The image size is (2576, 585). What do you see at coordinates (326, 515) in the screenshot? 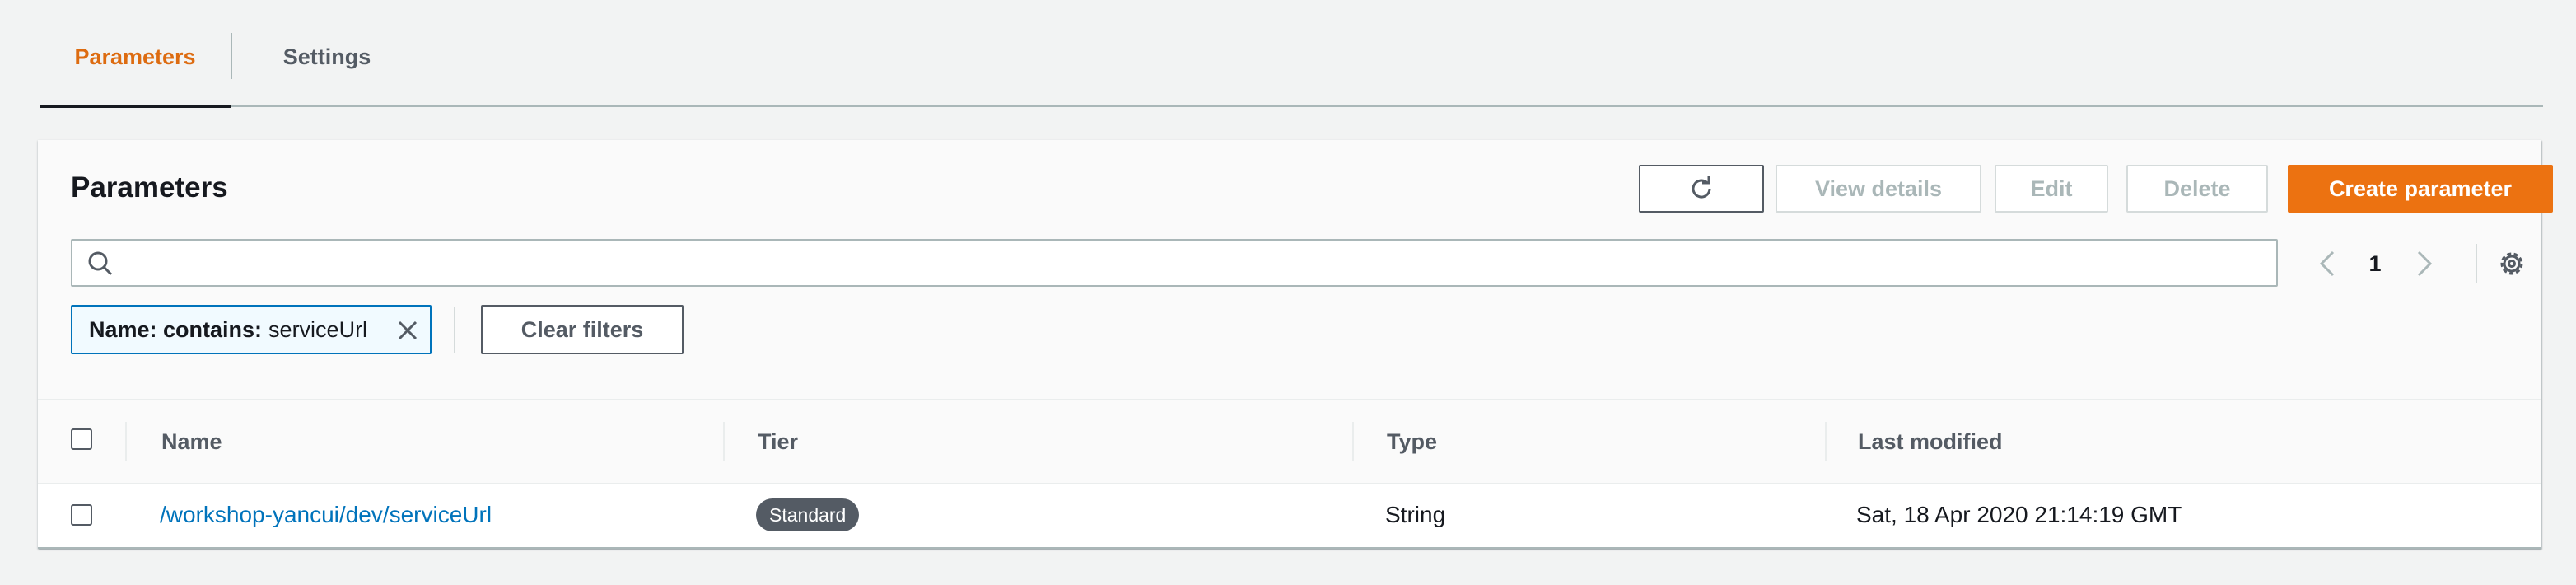
I see `parameter-name-link: /workshop-yancui/dev/serviceUrl` at bounding box center [326, 515].